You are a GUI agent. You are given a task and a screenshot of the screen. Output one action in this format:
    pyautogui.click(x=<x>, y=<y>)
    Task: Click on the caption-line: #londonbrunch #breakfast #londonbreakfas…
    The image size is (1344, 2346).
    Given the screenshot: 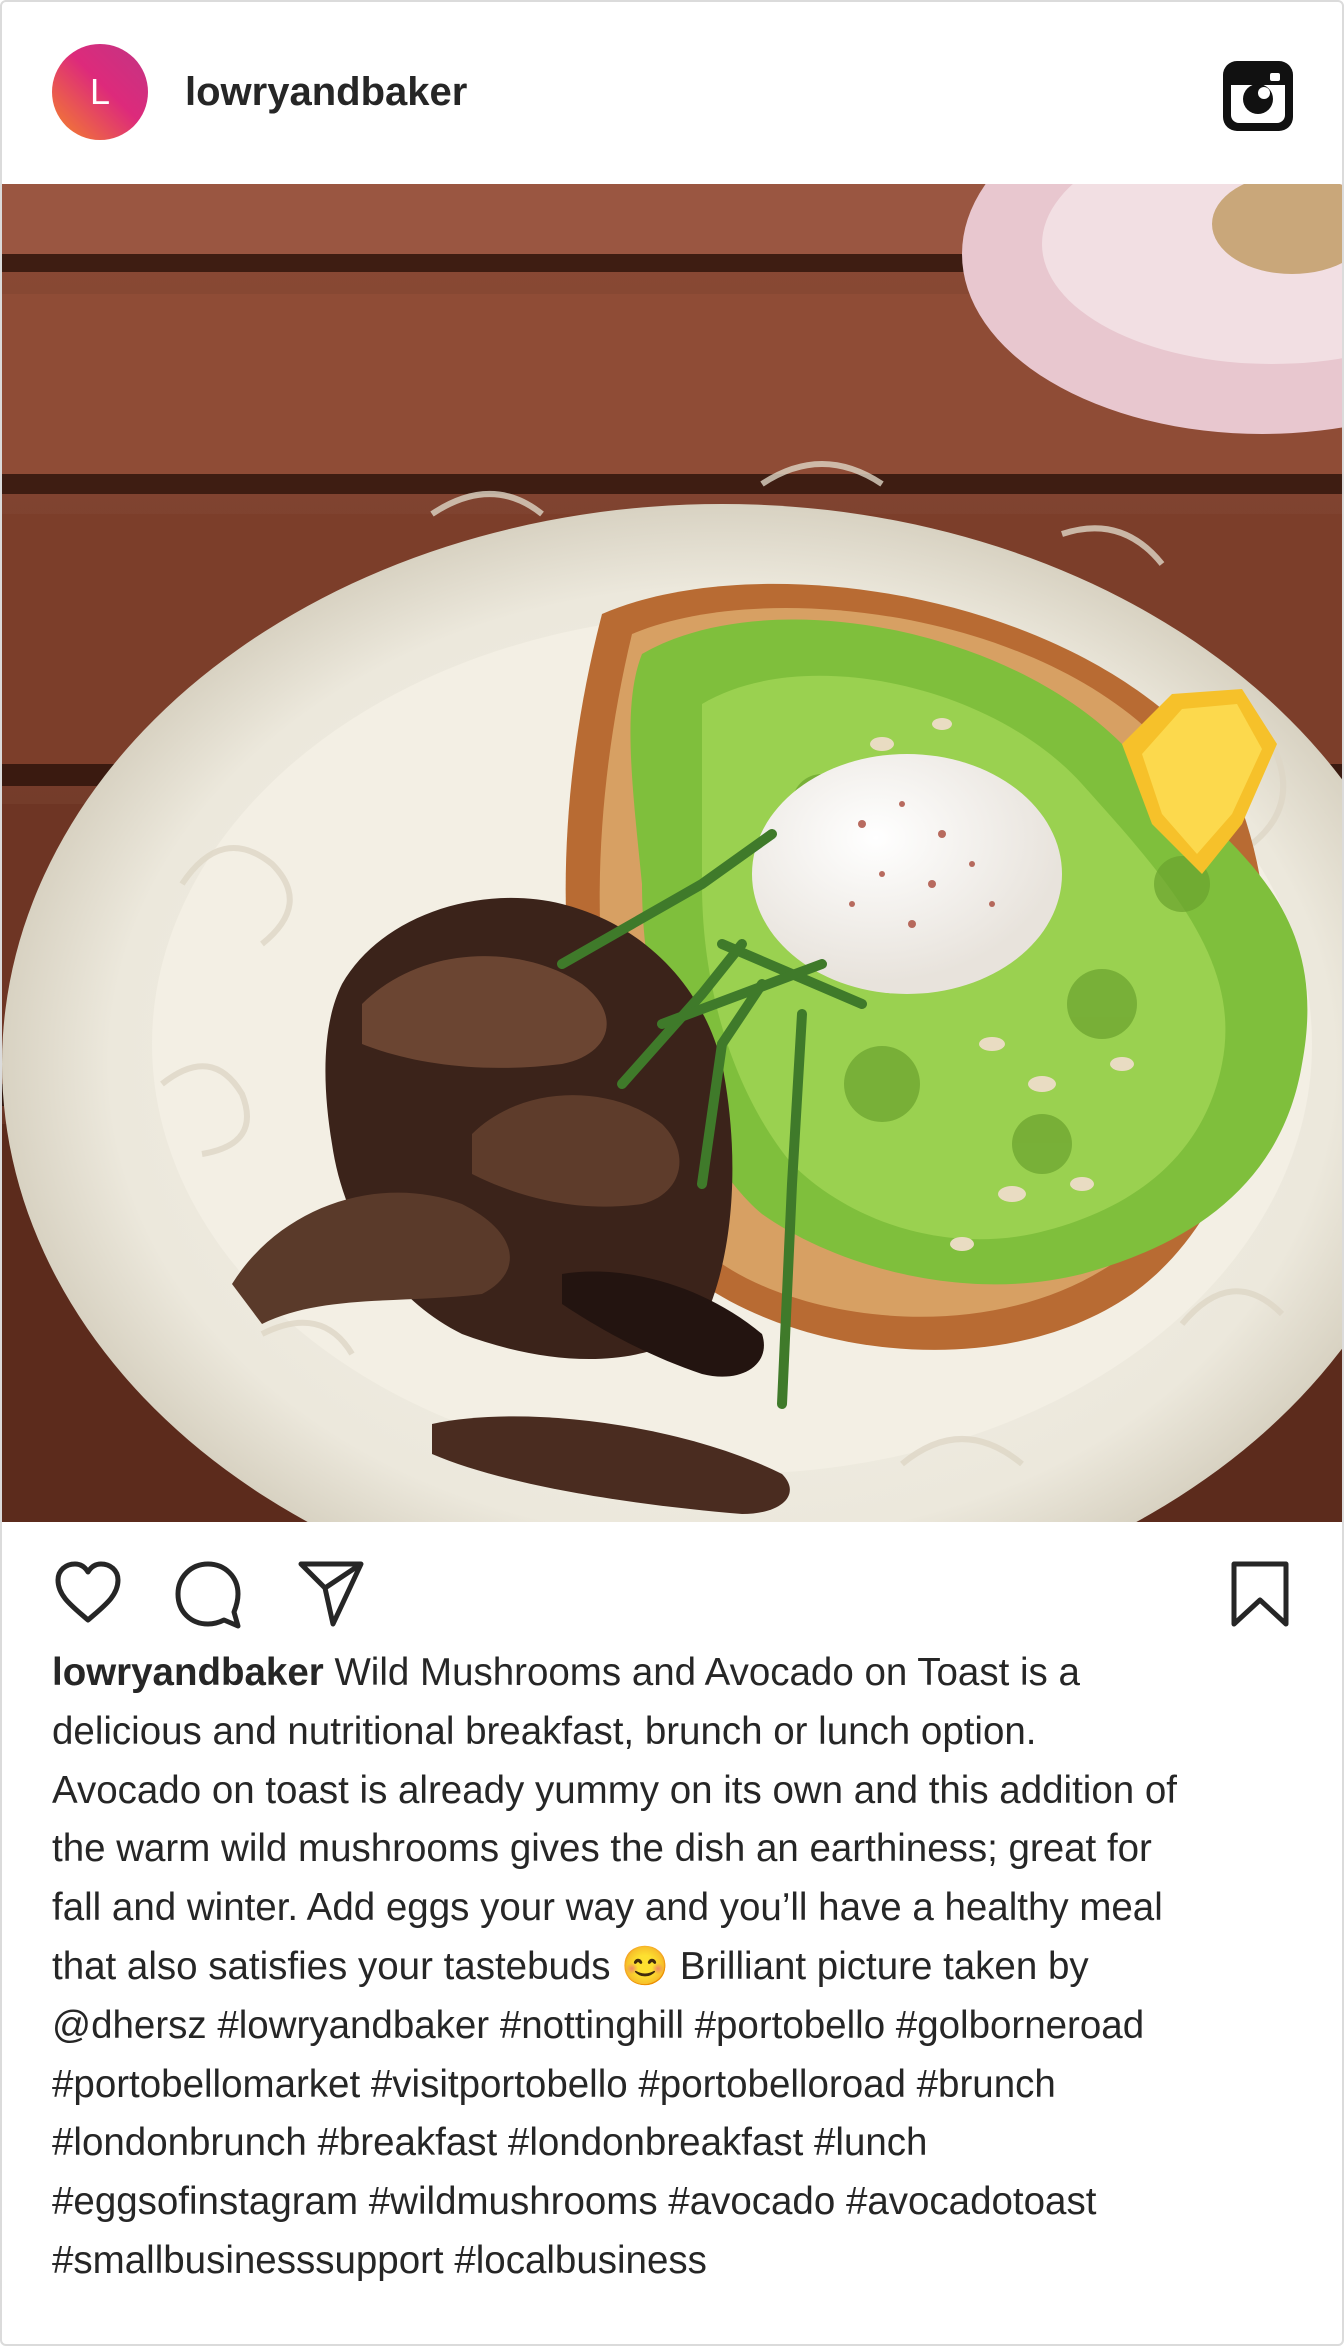 What is the action you would take?
    pyautogui.click(x=490, y=2143)
    